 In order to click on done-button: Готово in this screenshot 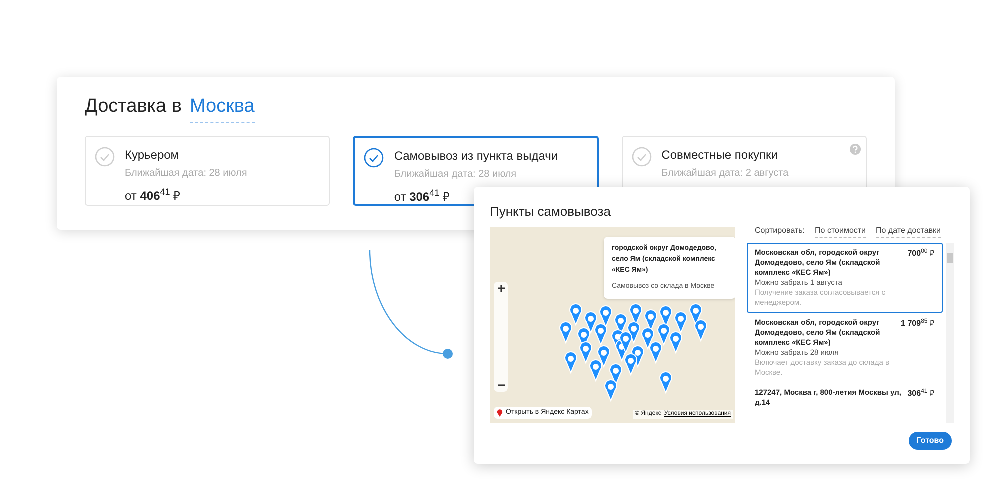, I will do `click(930, 441)`.